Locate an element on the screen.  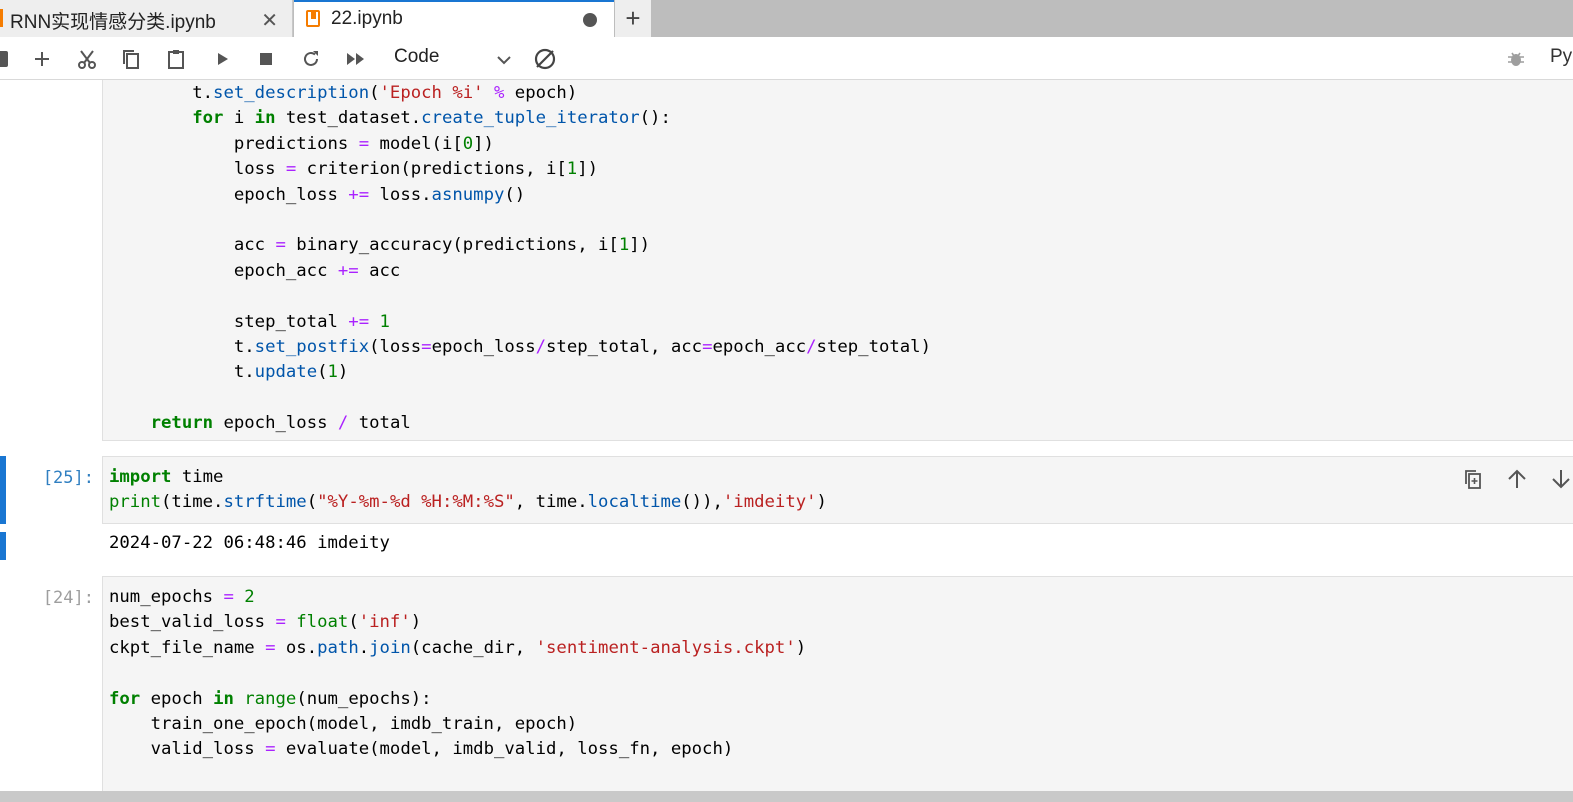
notebook-icon is located at coordinates (313, 18).